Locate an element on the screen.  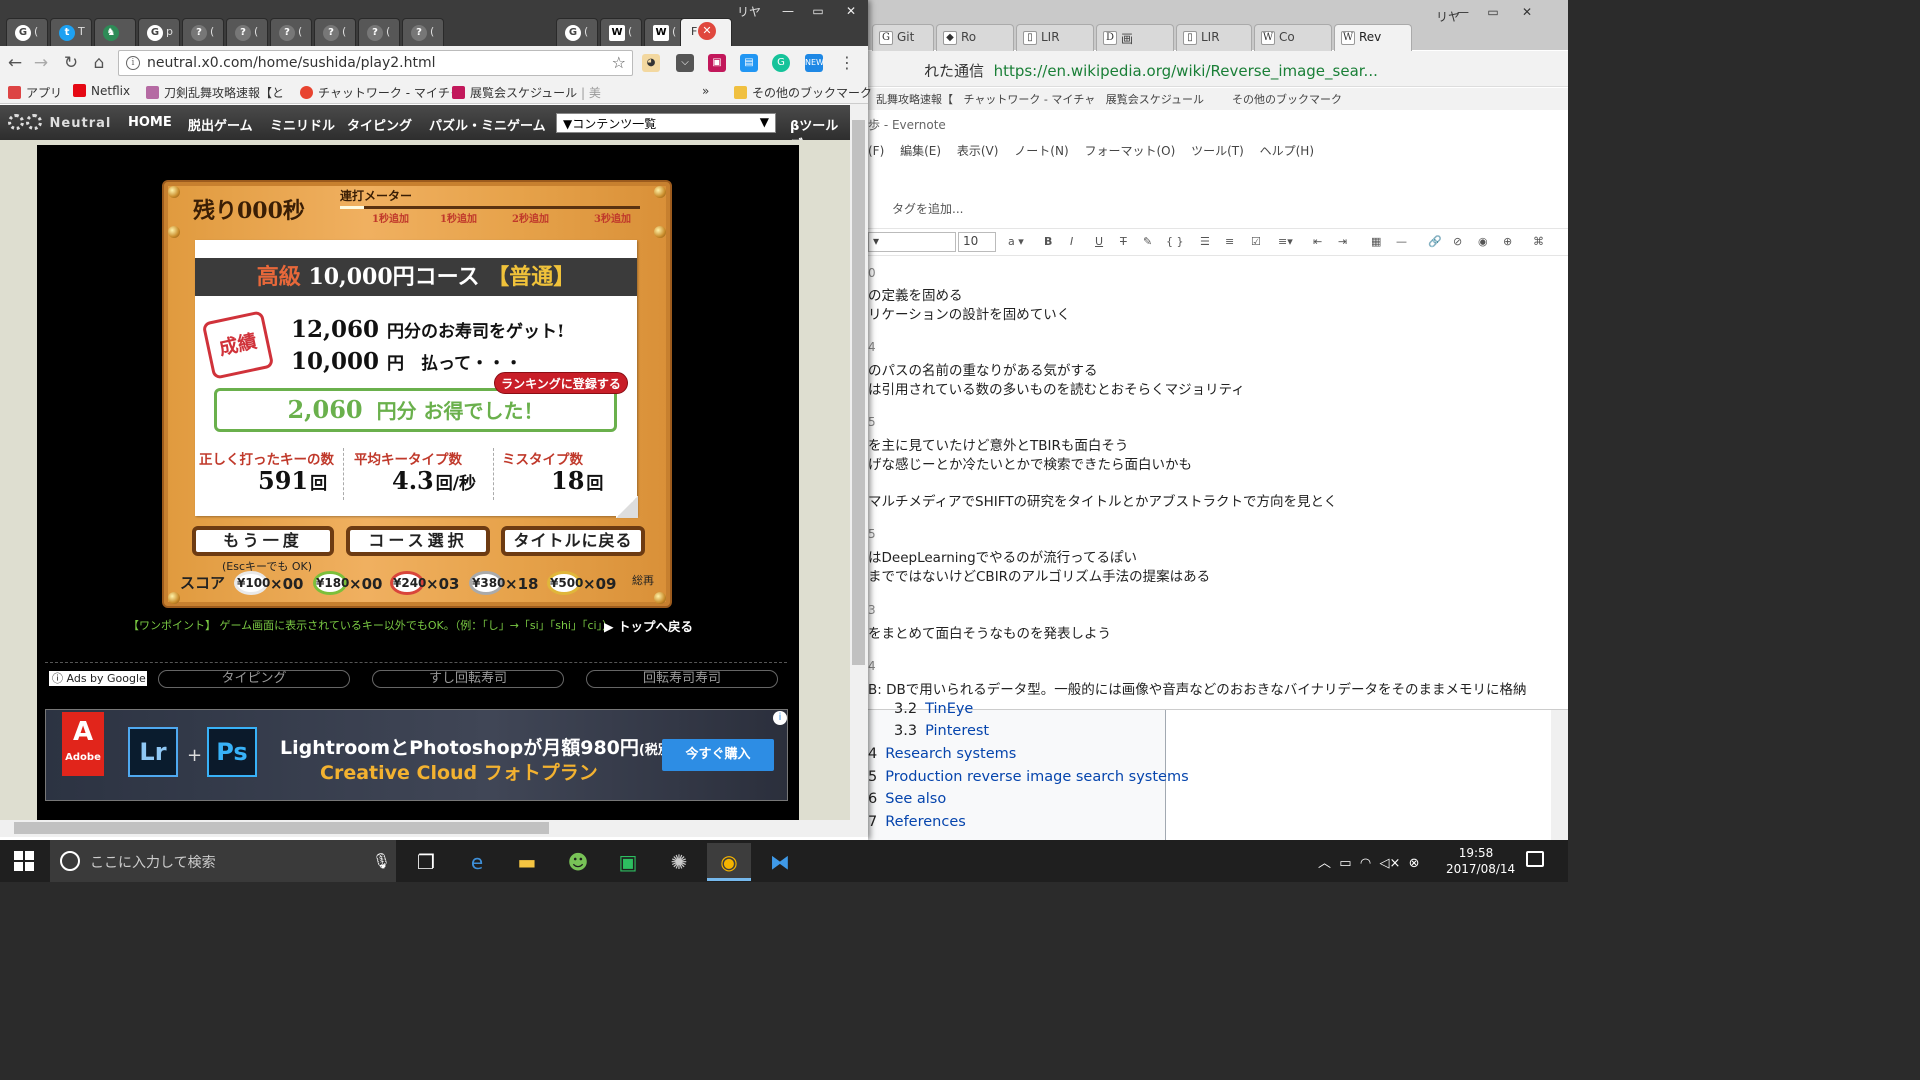
grammarly-icon: G is located at coordinates (781, 63).